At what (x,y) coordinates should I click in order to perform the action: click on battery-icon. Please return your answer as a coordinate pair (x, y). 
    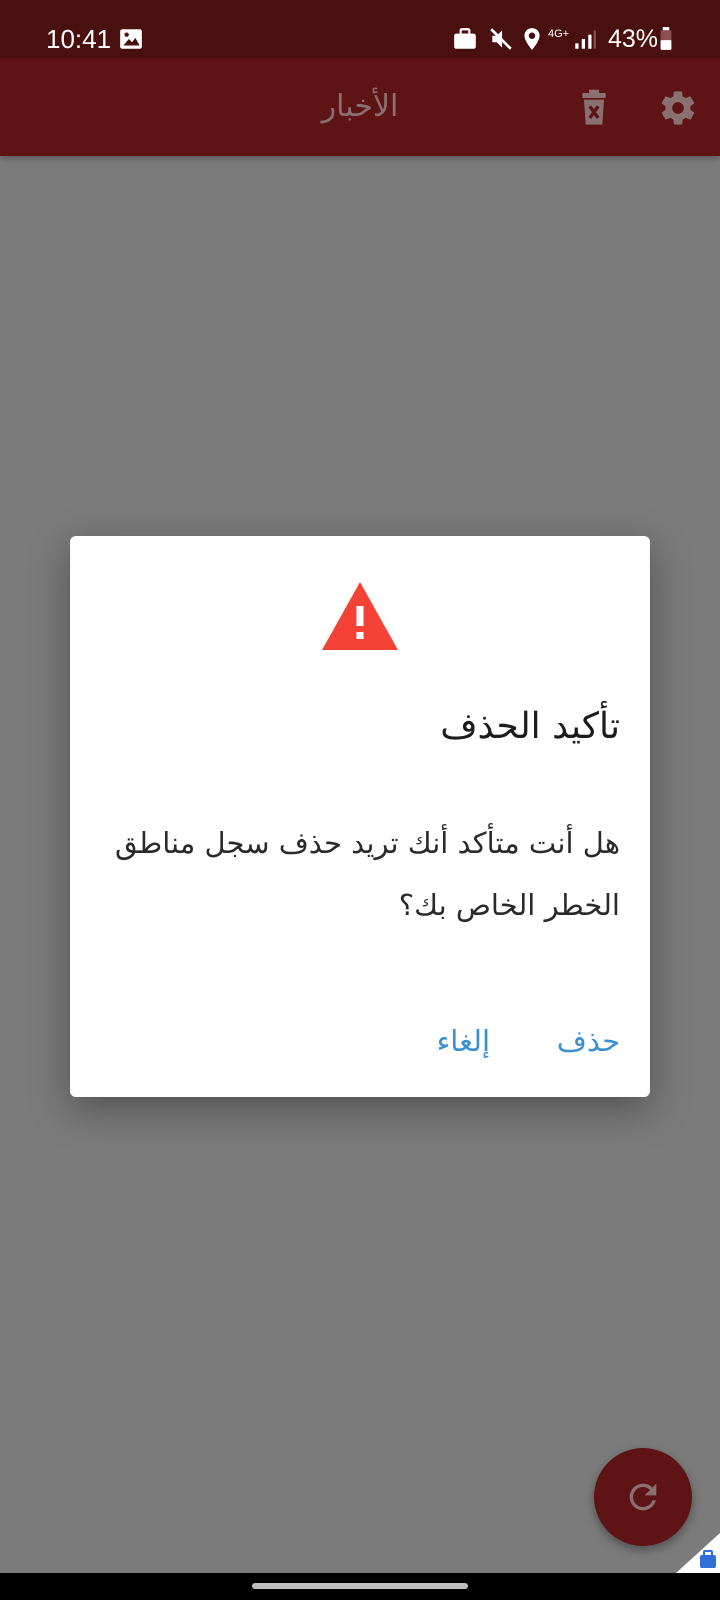
    Looking at the image, I should click on (666, 38).